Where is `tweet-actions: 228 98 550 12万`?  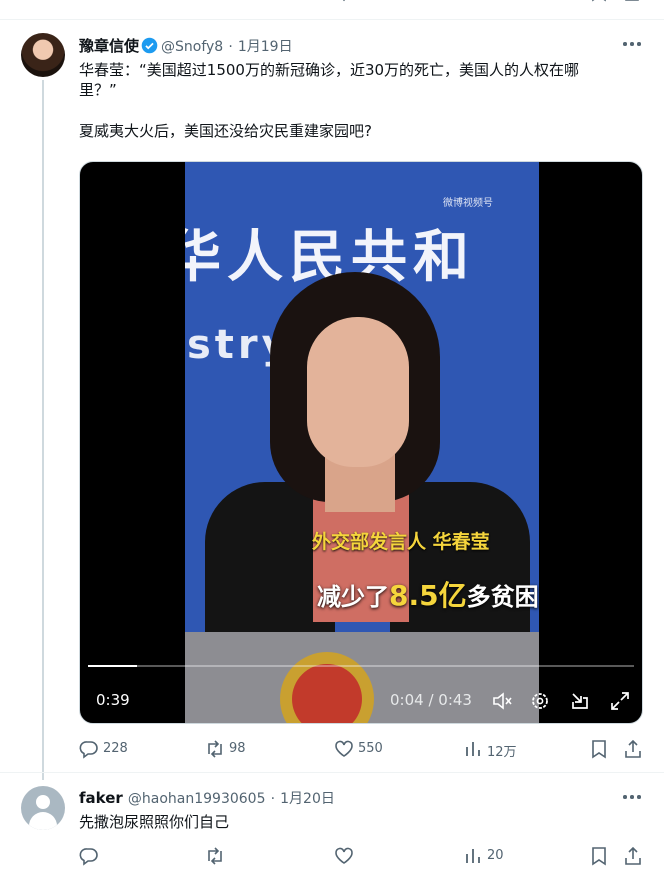
tweet-actions: 228 98 550 12万 is located at coordinates (361, 749).